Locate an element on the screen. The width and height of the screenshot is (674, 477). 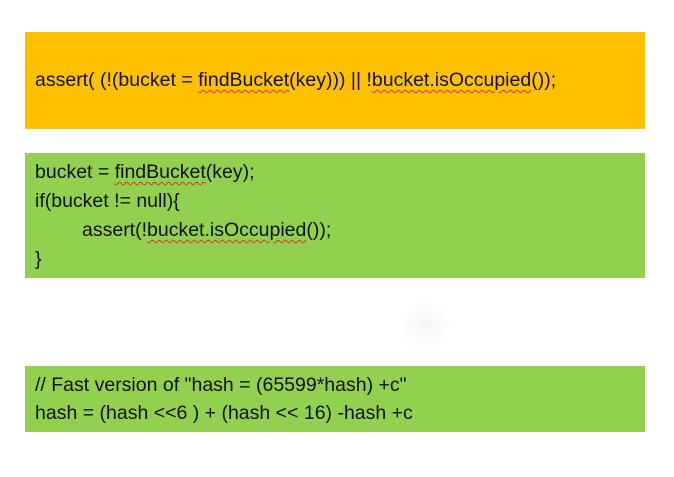
code-line: if(bucket != null){ is located at coordinates (107, 201).